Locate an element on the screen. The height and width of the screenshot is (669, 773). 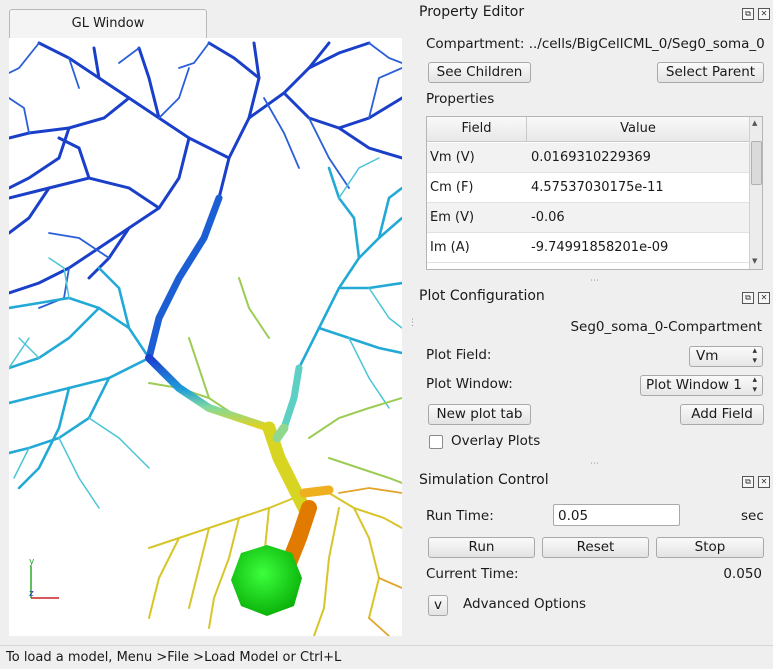
table-header: Field Value is located at coordinates (588, 129).